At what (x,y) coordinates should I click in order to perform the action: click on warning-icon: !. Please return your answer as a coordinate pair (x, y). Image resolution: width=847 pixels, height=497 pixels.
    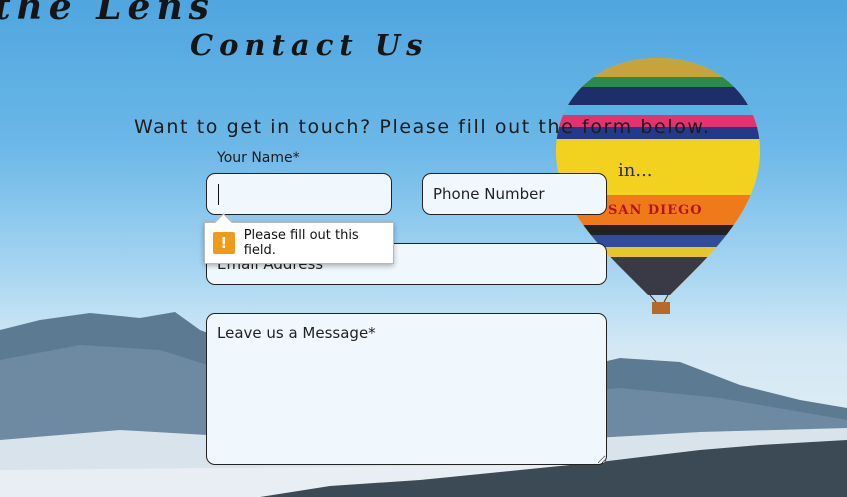
    Looking at the image, I should click on (224, 243).